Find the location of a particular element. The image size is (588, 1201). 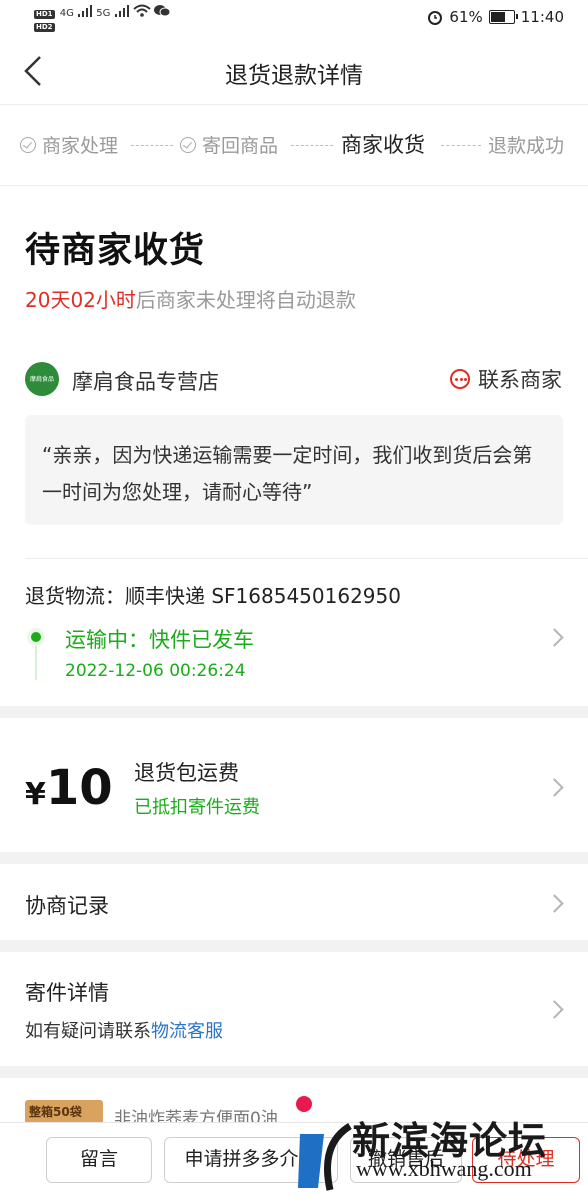

step-refund-success: 退款成功 is located at coordinates (526, 144).